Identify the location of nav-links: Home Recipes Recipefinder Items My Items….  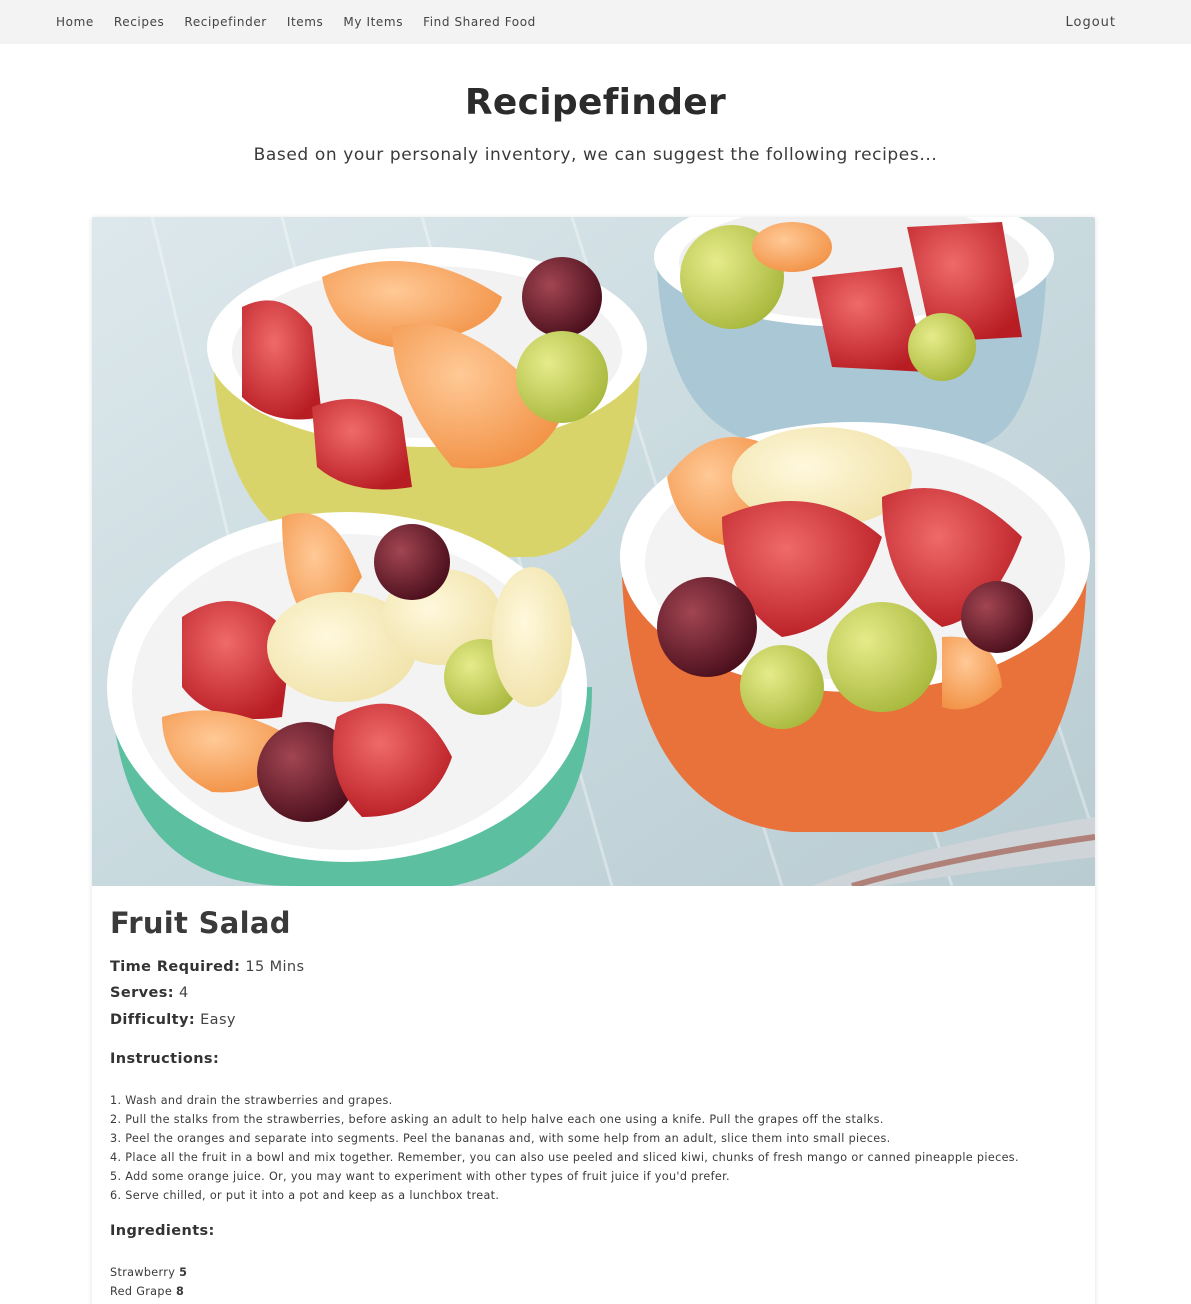
(296, 22).